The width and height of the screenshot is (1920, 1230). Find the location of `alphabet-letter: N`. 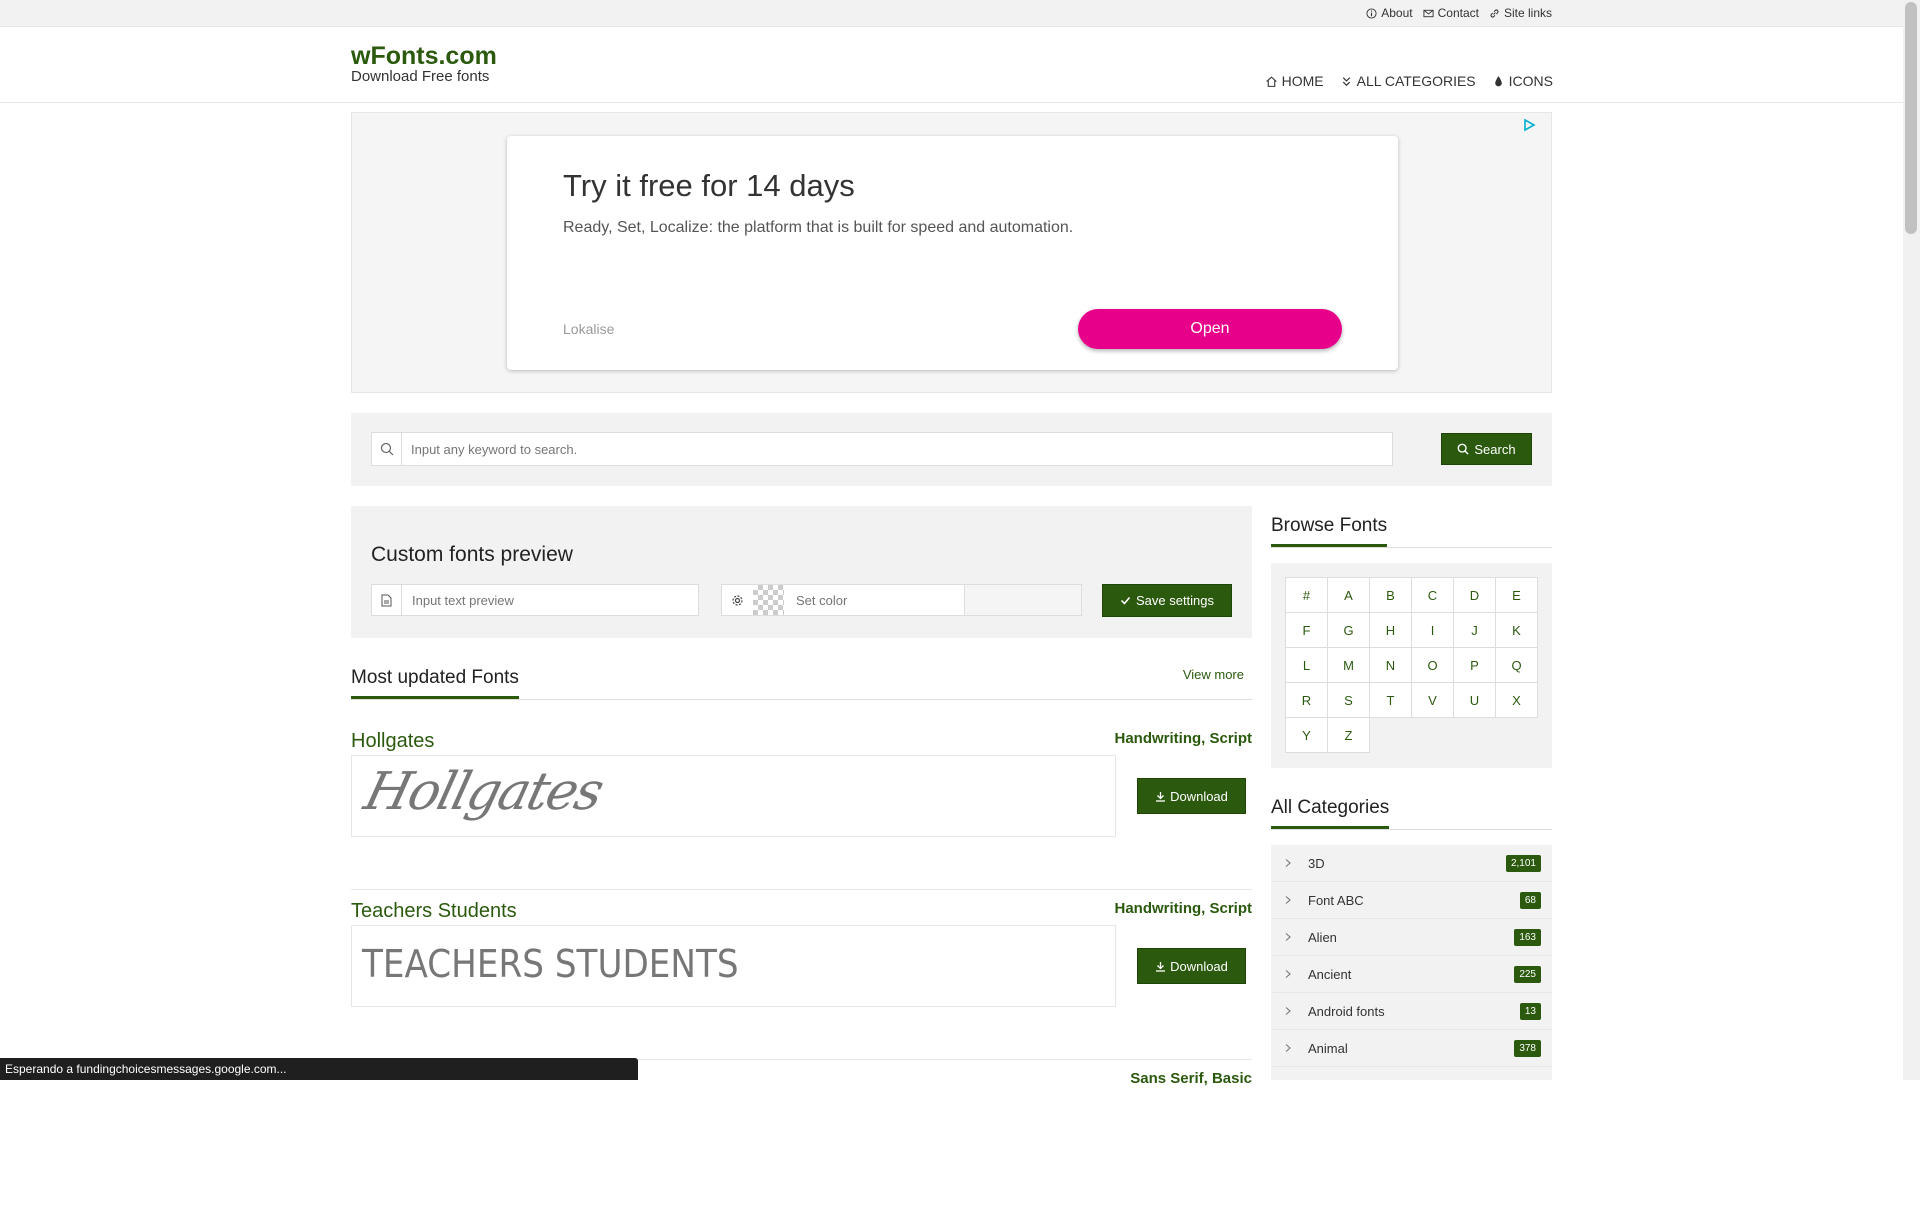

alphabet-letter: N is located at coordinates (1390, 665).